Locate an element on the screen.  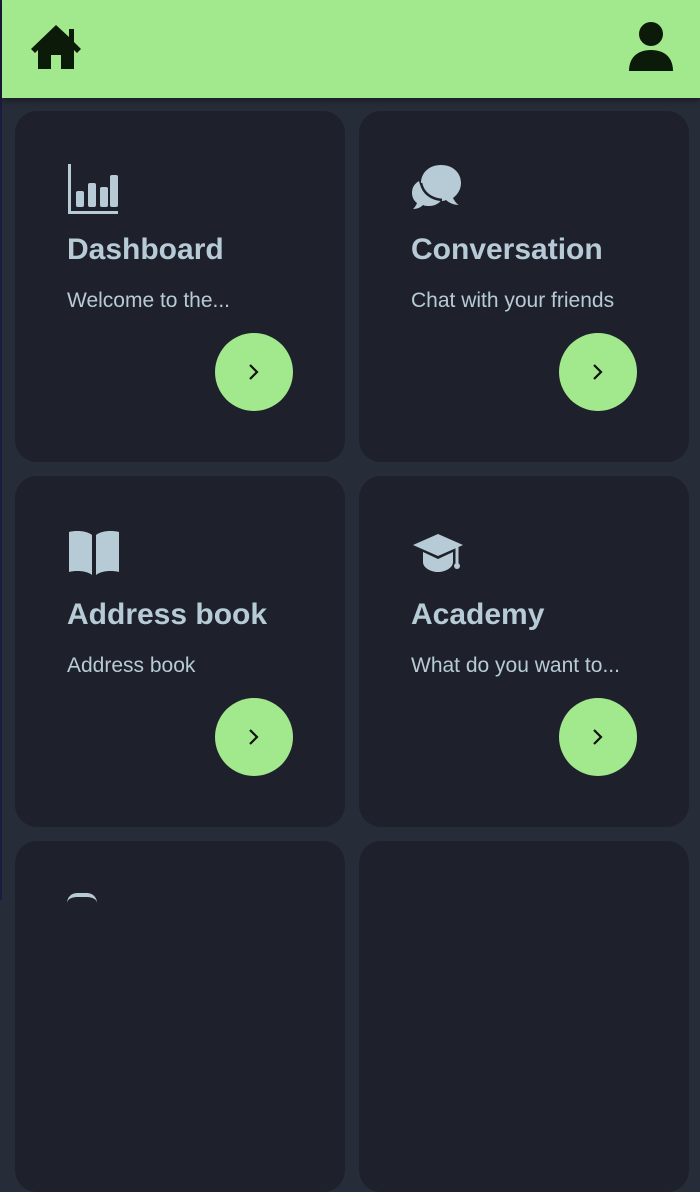
window-edge is located at coordinates (1, 450).